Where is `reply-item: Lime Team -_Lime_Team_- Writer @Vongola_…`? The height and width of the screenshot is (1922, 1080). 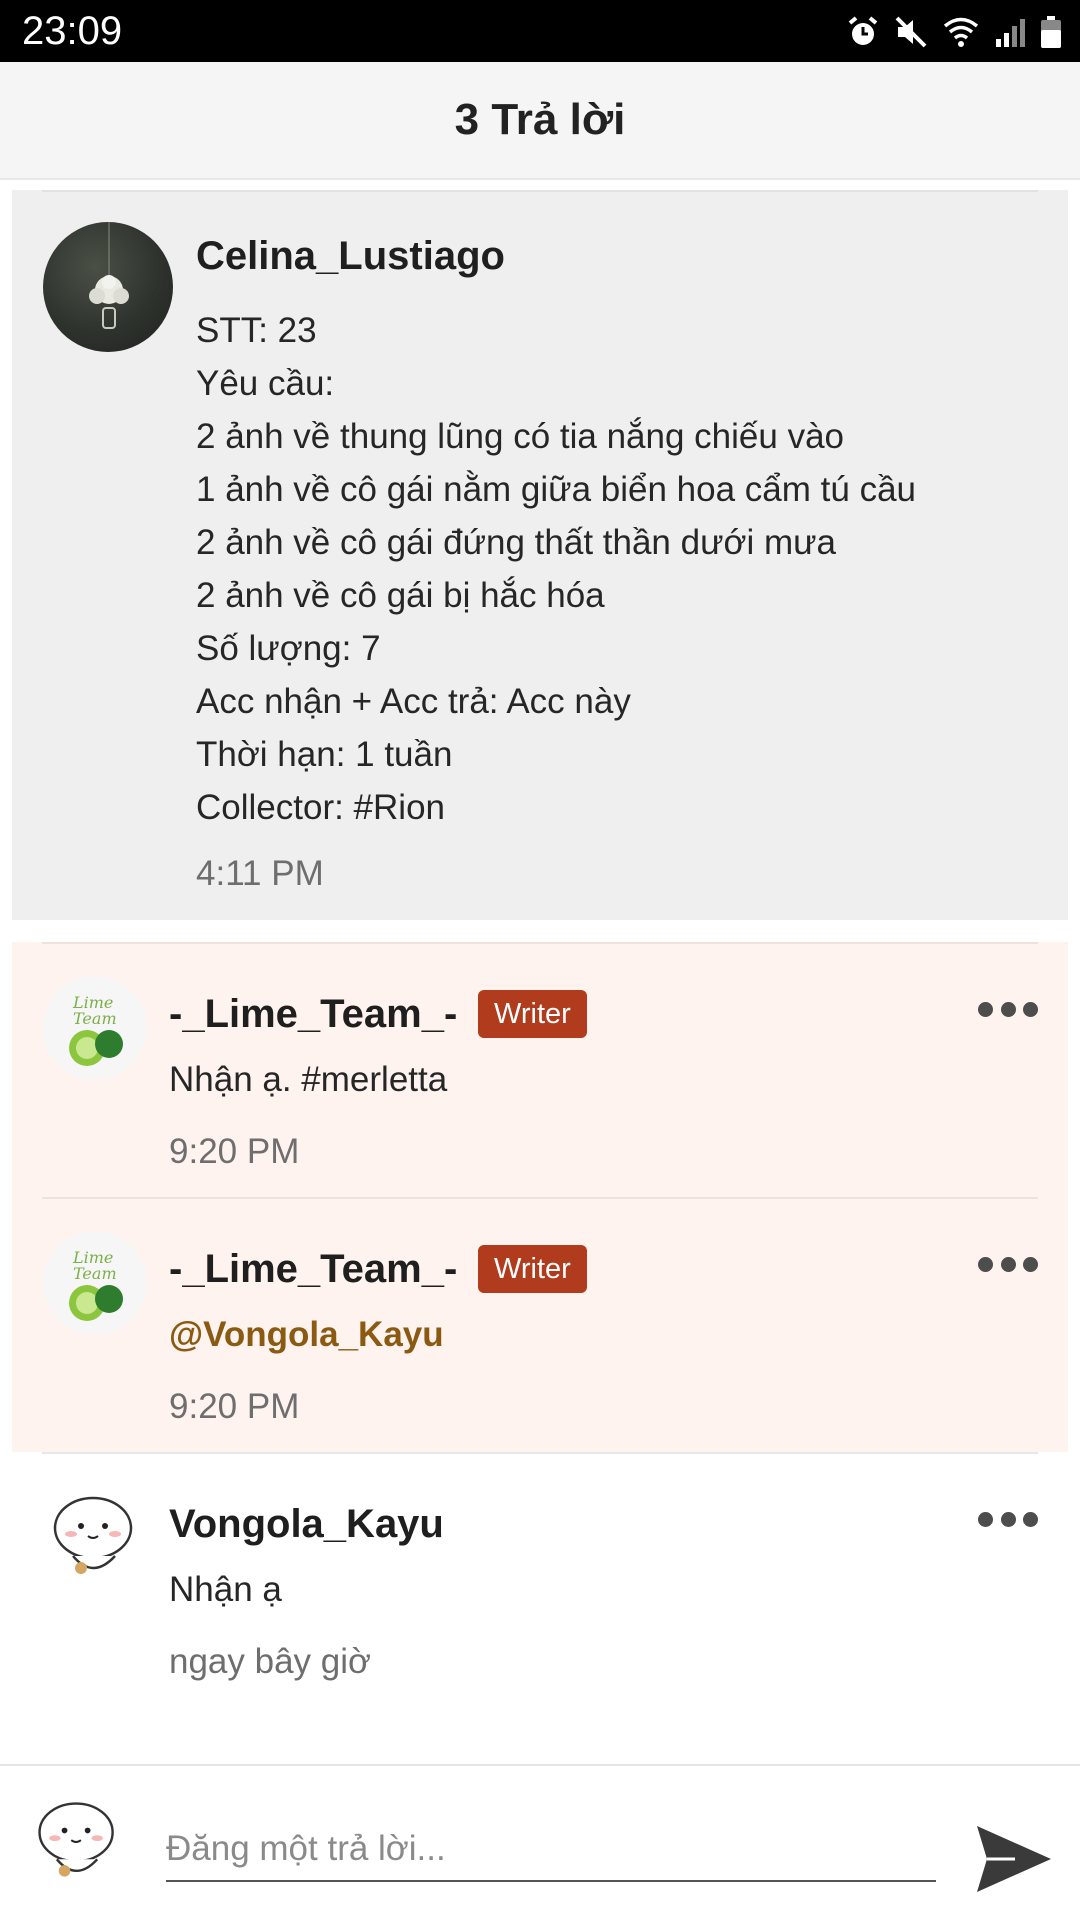 reply-item: Lime Team -_Lime_Team_- Writer @Vongola_… is located at coordinates (540, 1324).